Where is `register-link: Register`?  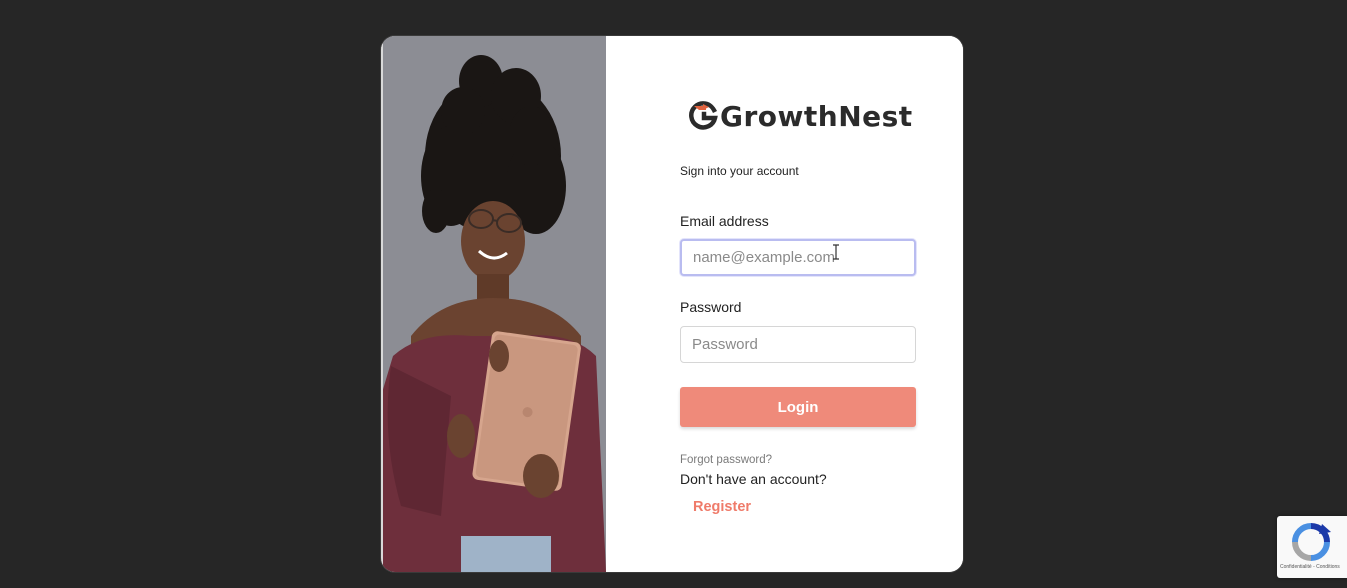
register-link: Register is located at coordinates (722, 507).